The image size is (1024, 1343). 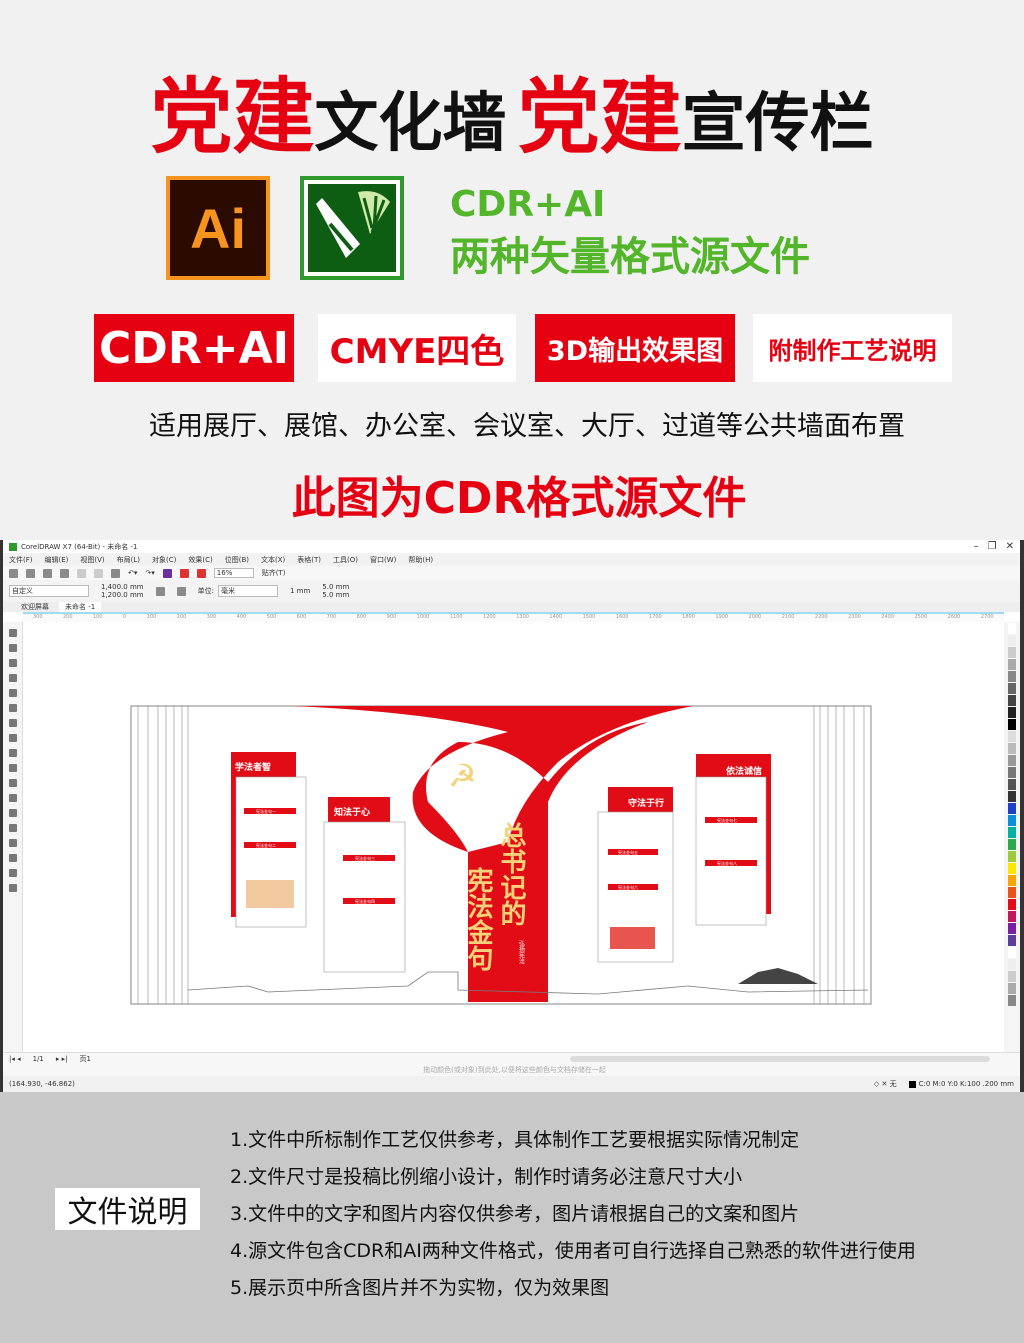 What do you see at coordinates (149, 573) in the screenshot?
I see `redo-icon: ↷▾` at bounding box center [149, 573].